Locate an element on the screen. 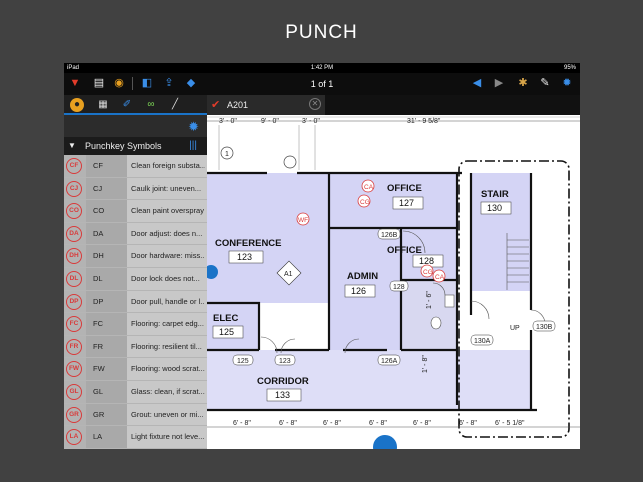 Image resolution: width=643 pixels, height=482 pixels. room-name-elec: ELEC is located at coordinates (225, 318).